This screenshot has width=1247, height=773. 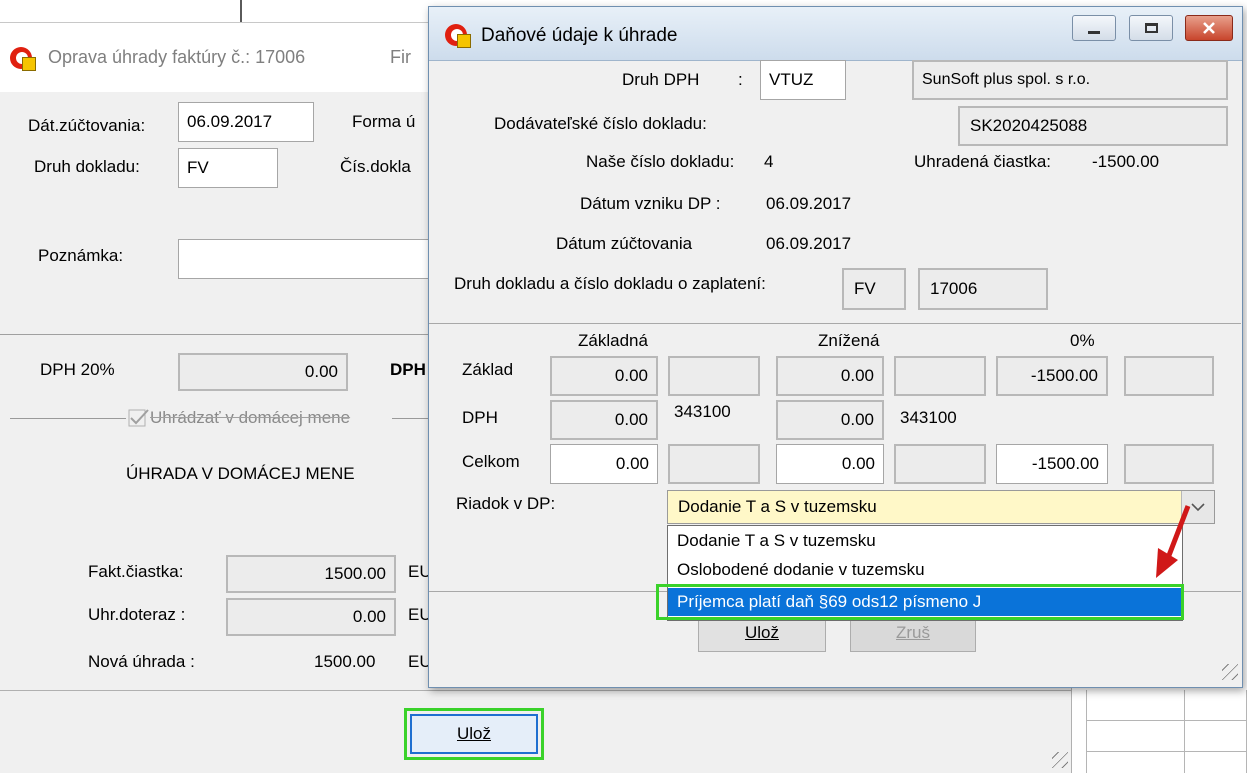 What do you see at coordinates (228, 168) in the screenshot?
I see `druh-dokladu-input: FV` at bounding box center [228, 168].